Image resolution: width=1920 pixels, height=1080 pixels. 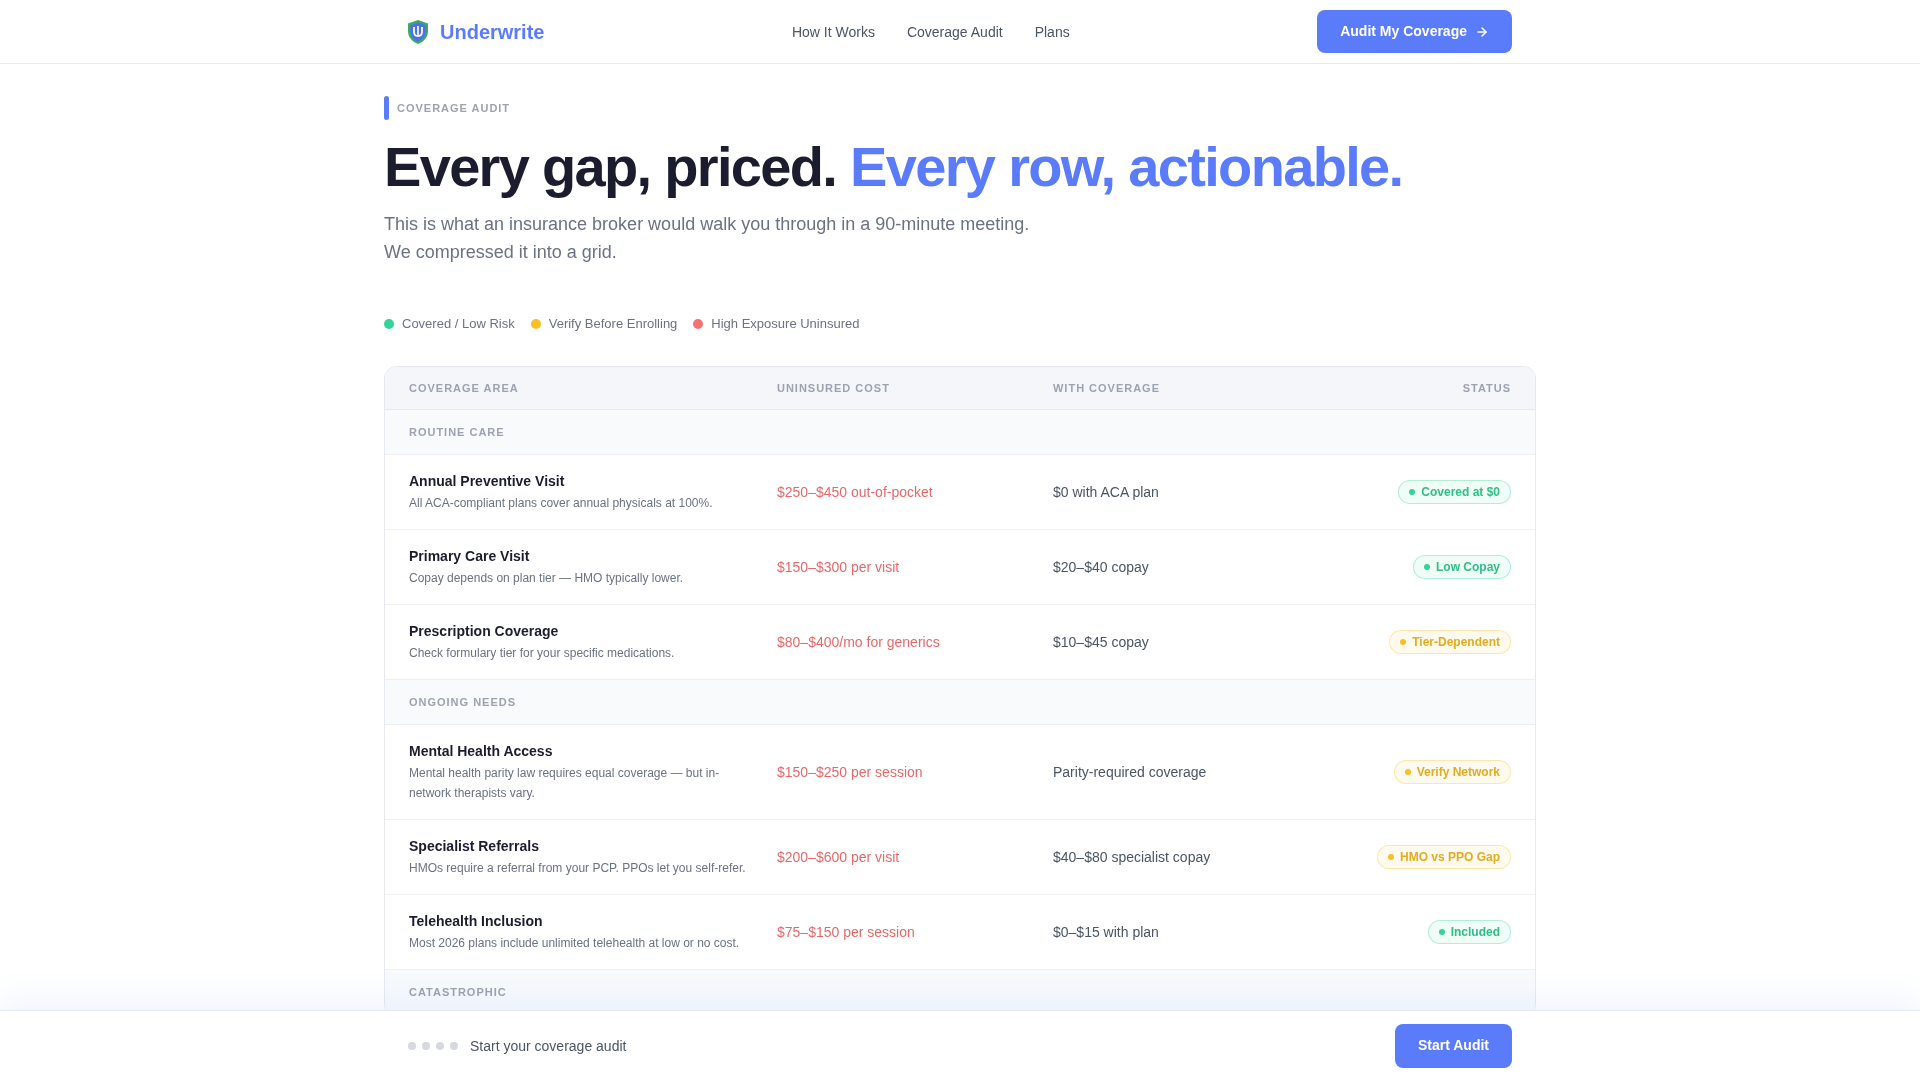 I want to click on row-title: Prescription Coverage, so click(x=484, y=631).